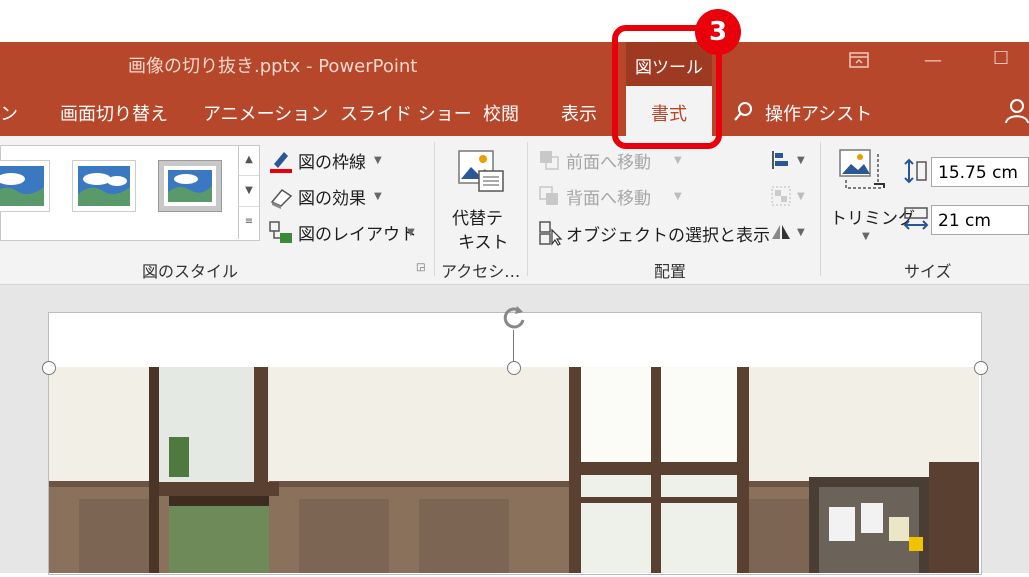  Describe the element at coordinates (781, 234) in the screenshot. I see `rotate-icon` at that location.